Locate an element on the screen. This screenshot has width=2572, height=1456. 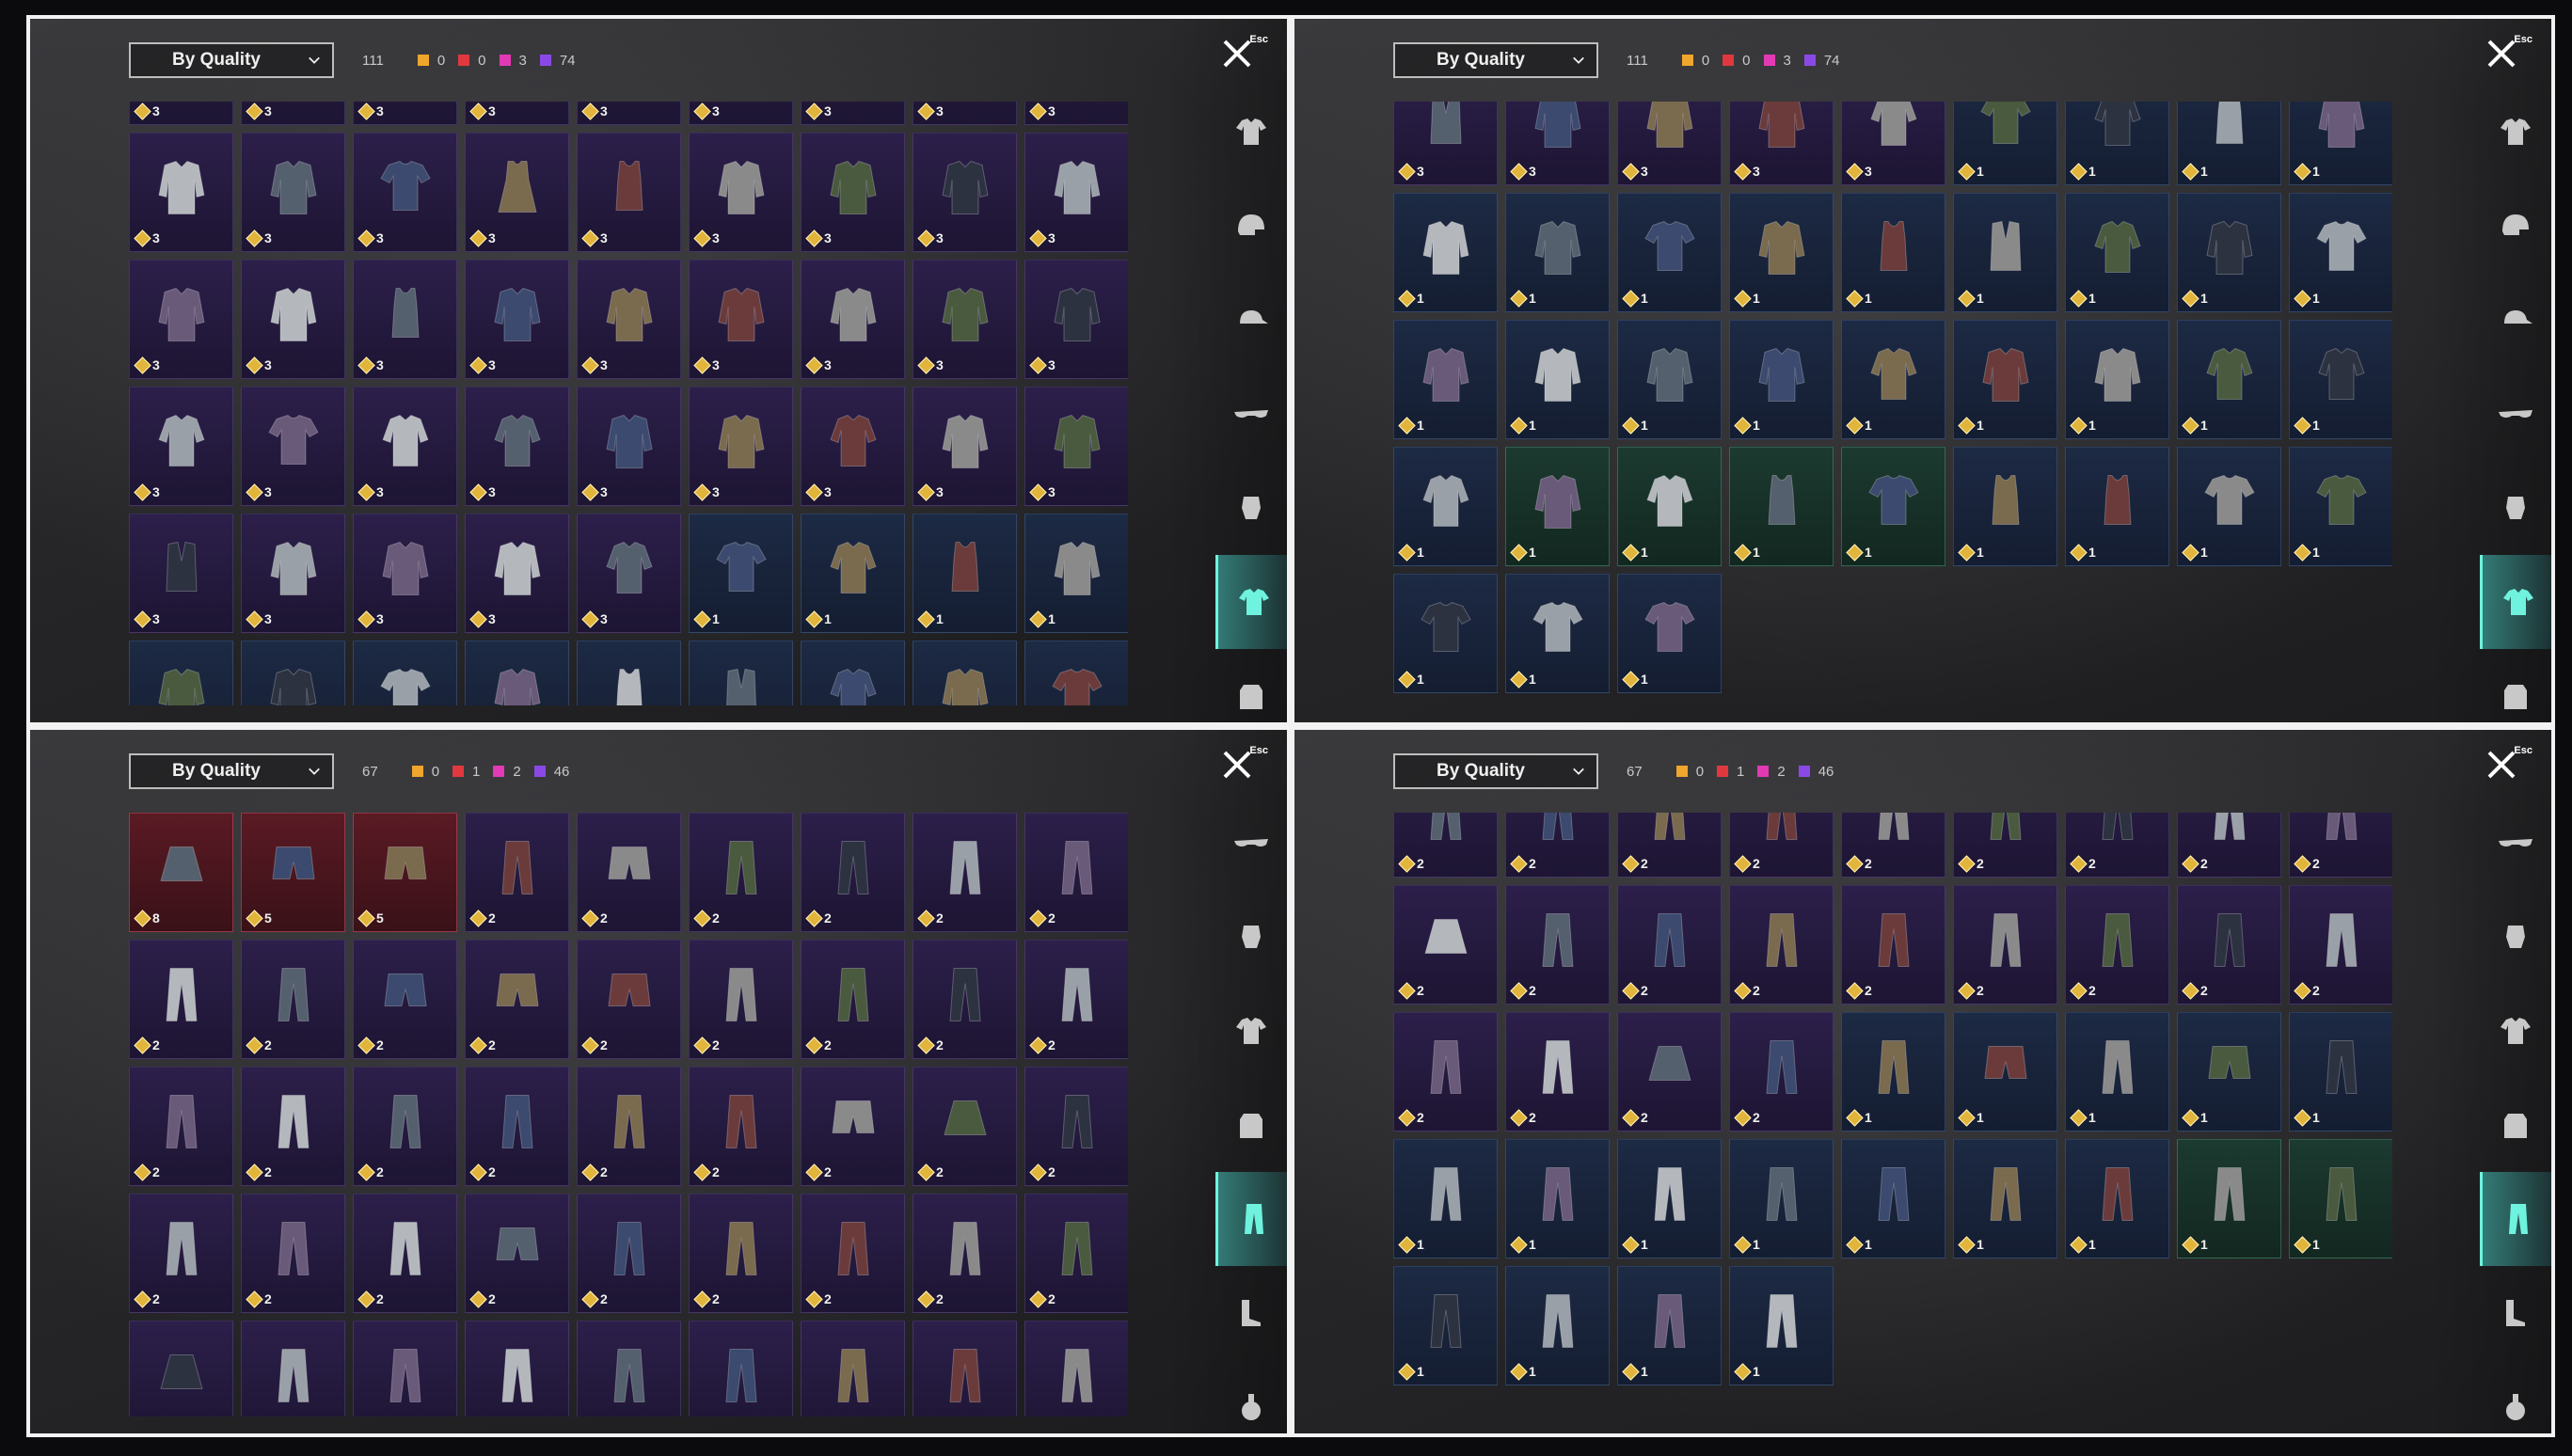
category-tab-cap is located at coordinates (2515, 320).